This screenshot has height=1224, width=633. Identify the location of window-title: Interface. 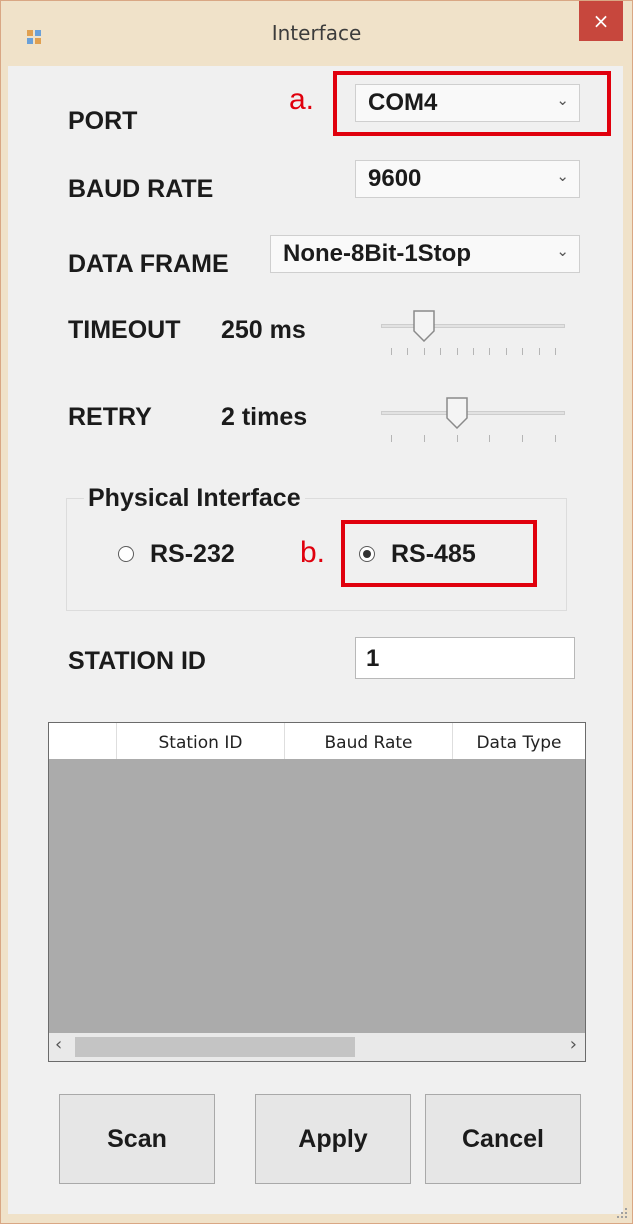
(316, 33).